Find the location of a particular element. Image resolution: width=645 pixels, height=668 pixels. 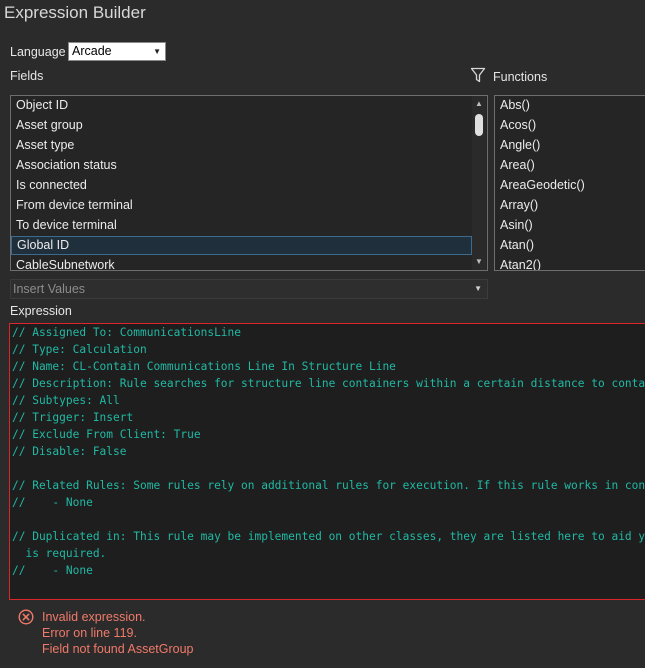

scrollbar-thumb is located at coordinates (479, 125).